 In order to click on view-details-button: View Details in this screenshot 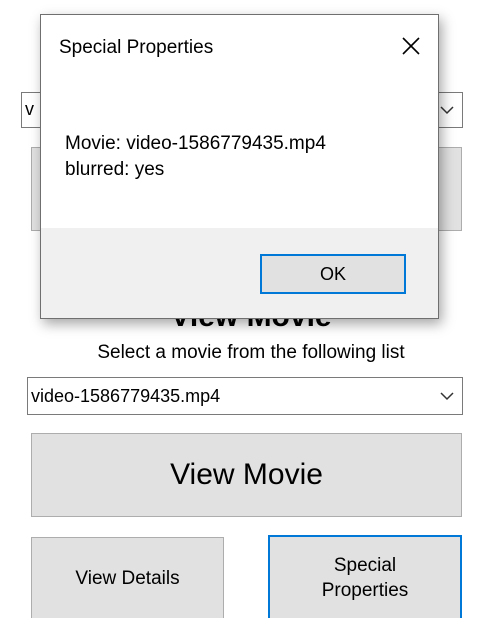, I will do `click(127, 577)`.